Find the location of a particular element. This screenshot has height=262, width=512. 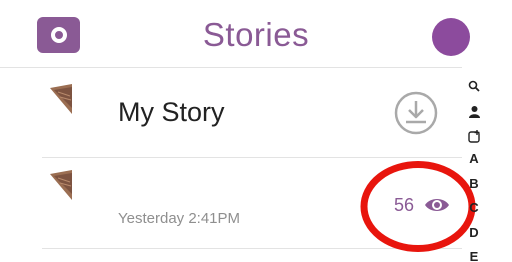

index-letter: C is located at coordinates (474, 208).